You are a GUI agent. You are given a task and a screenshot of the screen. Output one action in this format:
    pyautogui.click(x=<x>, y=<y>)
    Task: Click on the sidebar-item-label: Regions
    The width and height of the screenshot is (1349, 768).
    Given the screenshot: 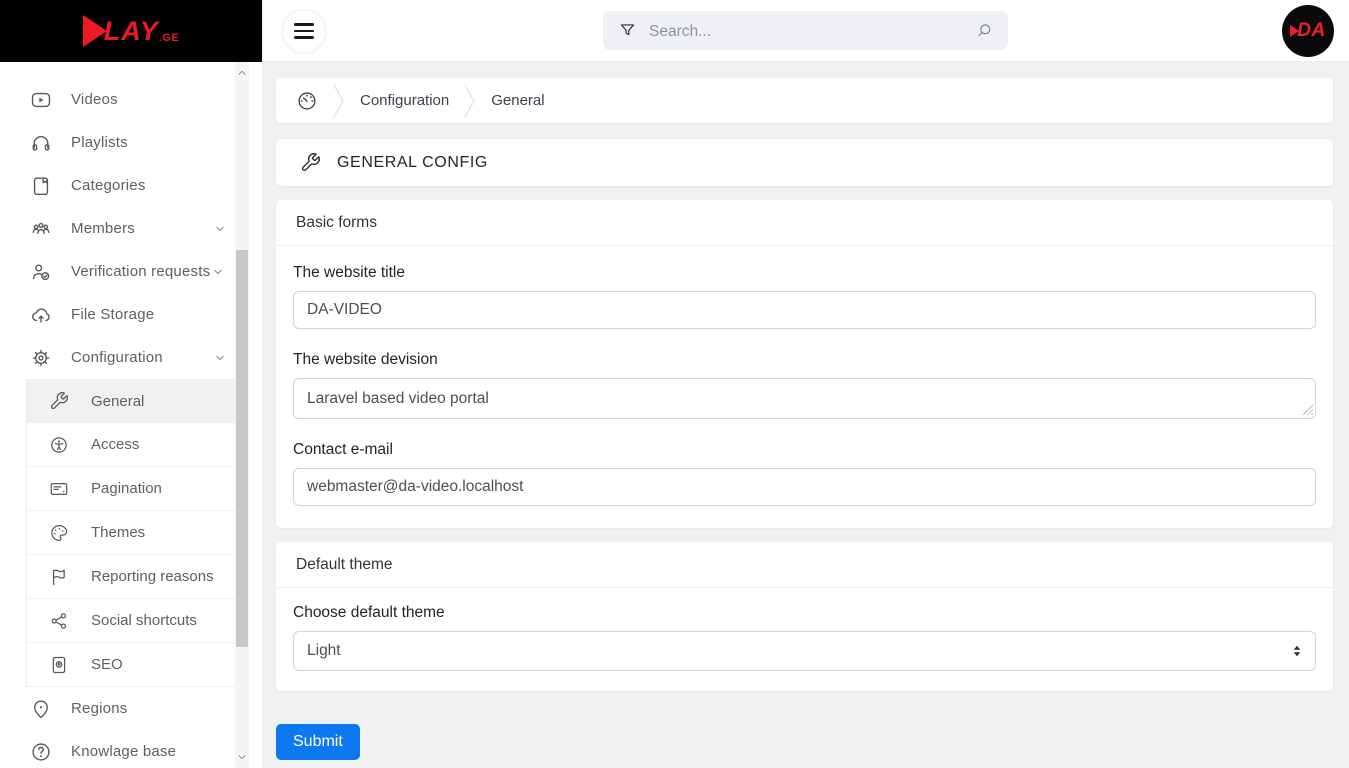 What is the action you would take?
    pyautogui.click(x=99, y=708)
    